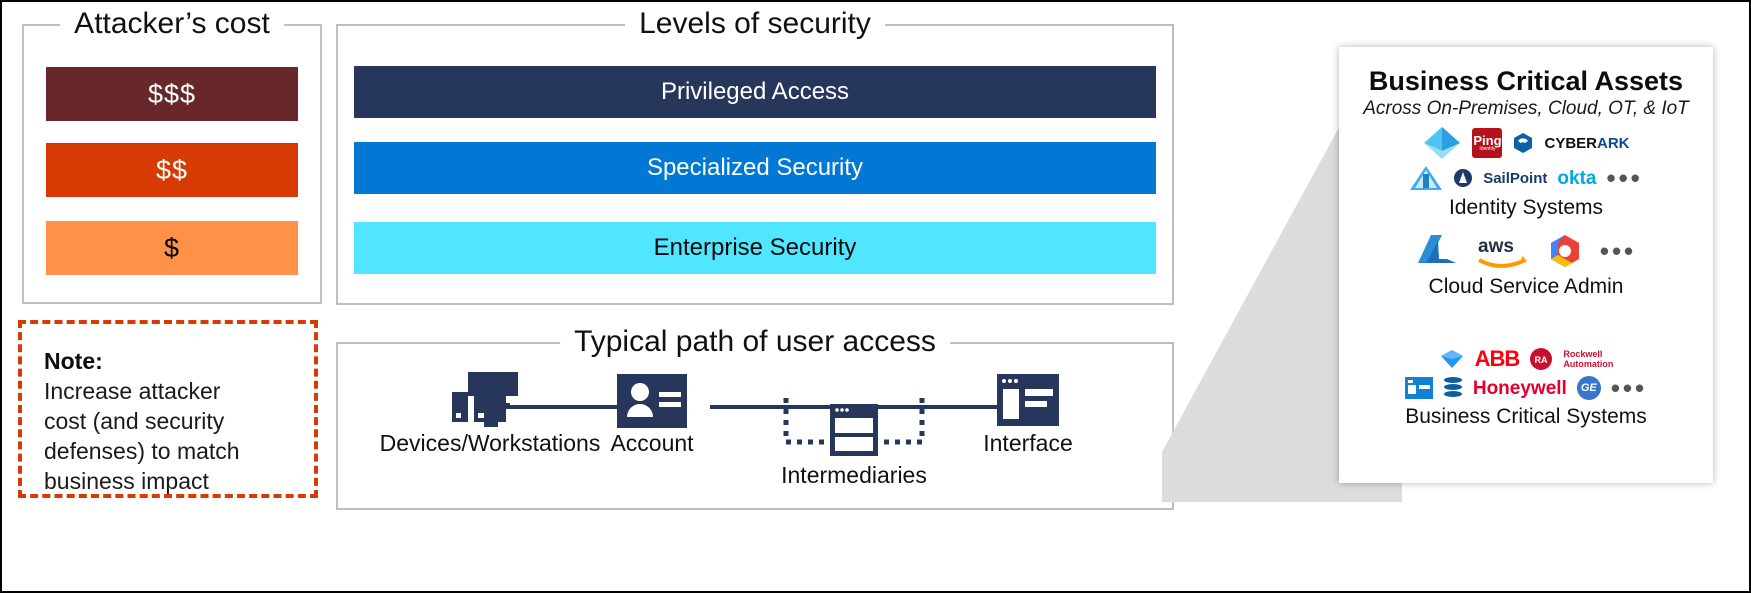 Image resolution: width=1751 pixels, height=593 pixels. I want to click on azure-logo, so click(1436, 249).